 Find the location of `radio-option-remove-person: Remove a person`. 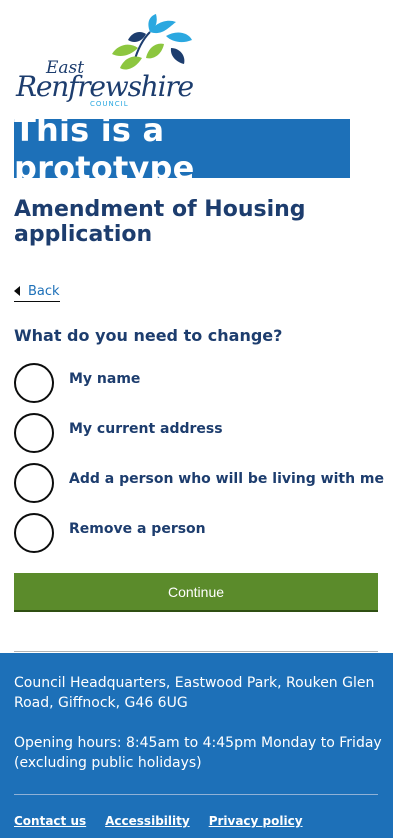

radio-option-remove-person: Remove a person is located at coordinates (110, 533).